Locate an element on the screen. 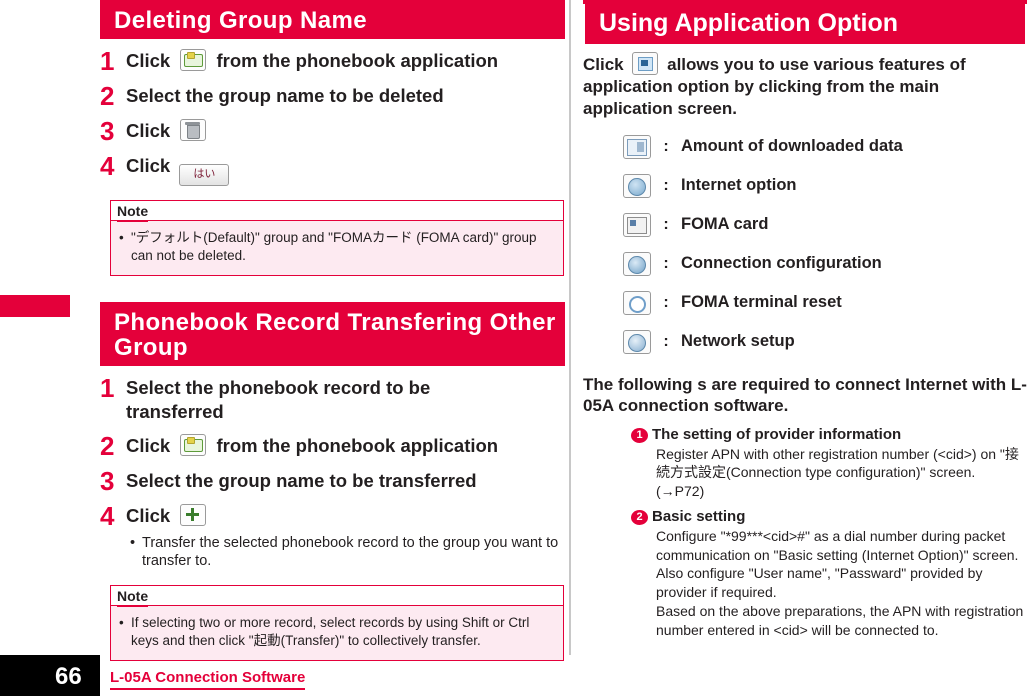 The width and height of the screenshot is (1027, 696). plus-icon is located at coordinates (193, 514).